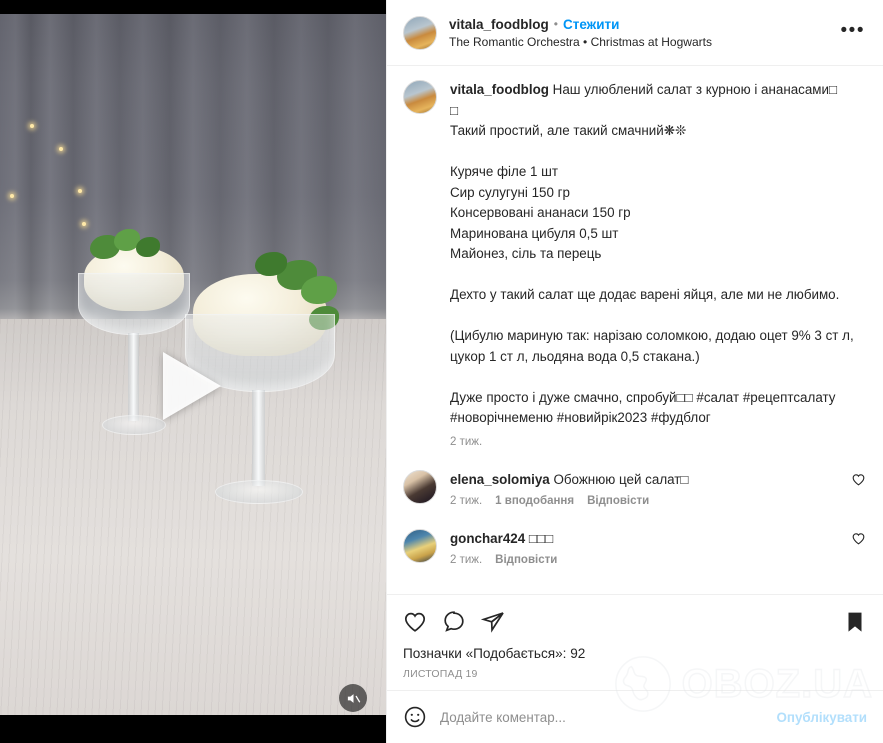  What do you see at coordinates (539, 538) in the screenshot?
I see `comment-text: □□□` at bounding box center [539, 538].